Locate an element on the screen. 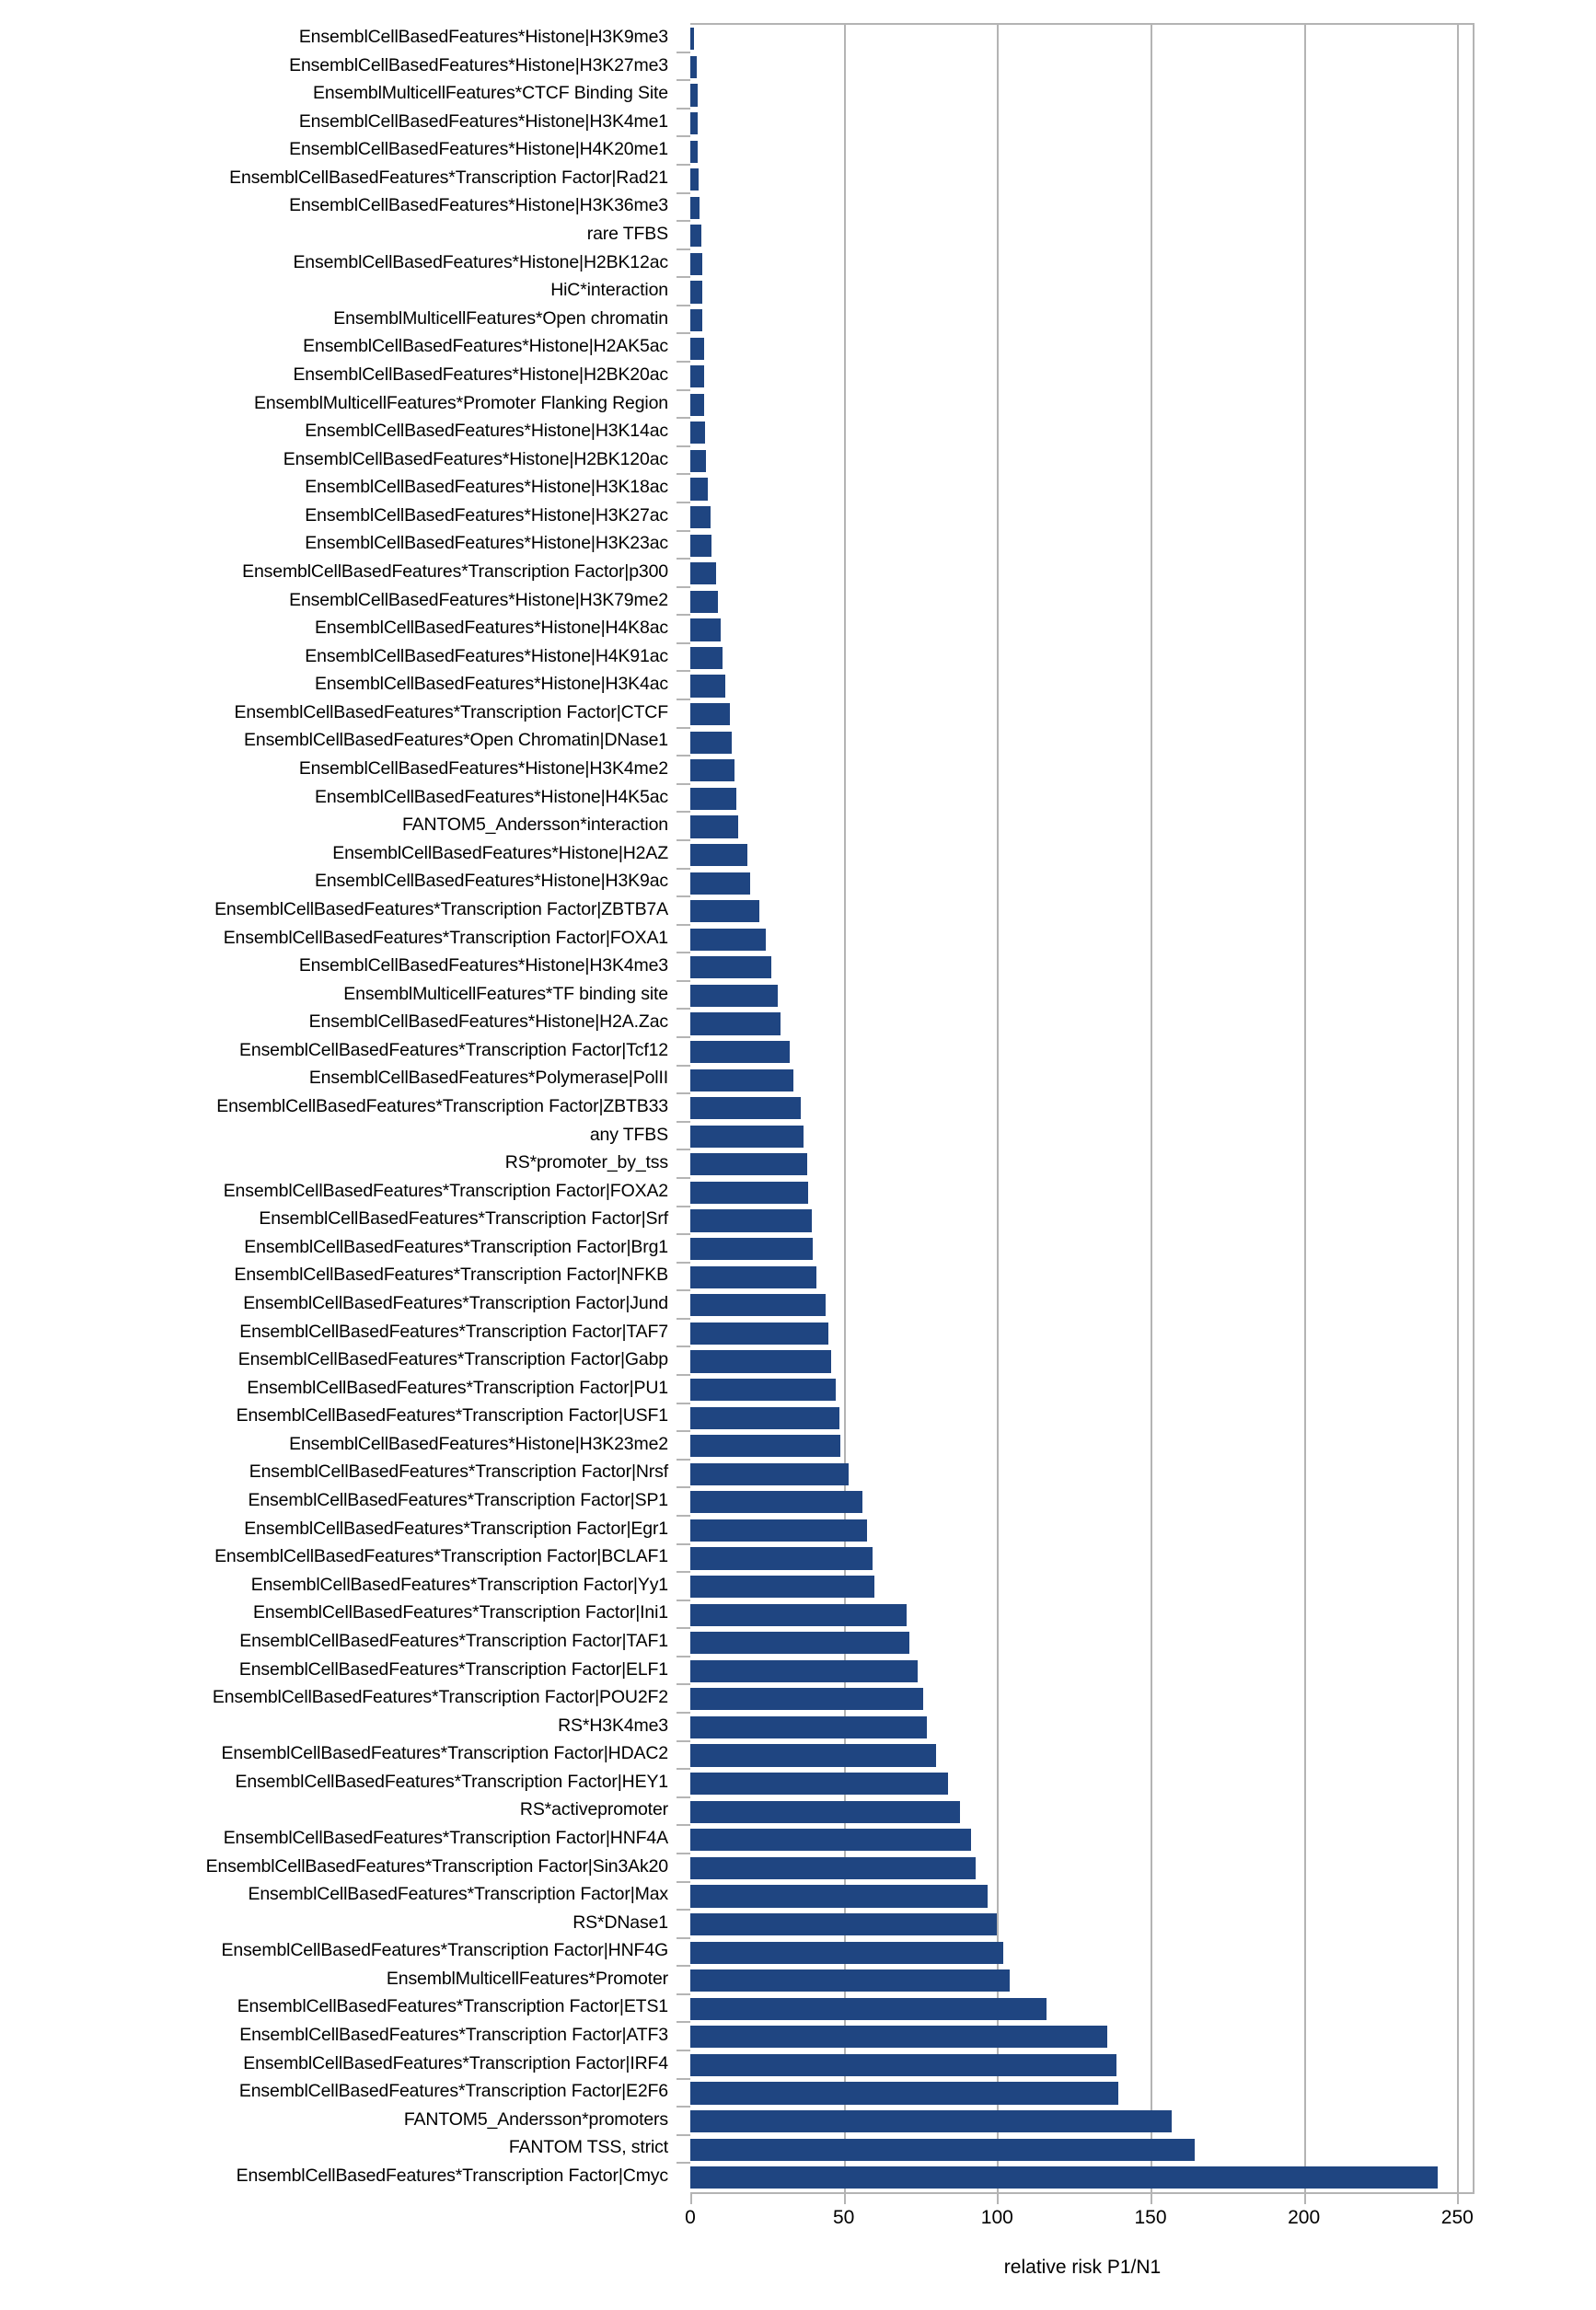 This screenshot has height=2310, width=1596. category-label: EnsemblMulticellFeatures*Promoter is located at coordinates (527, 1978).